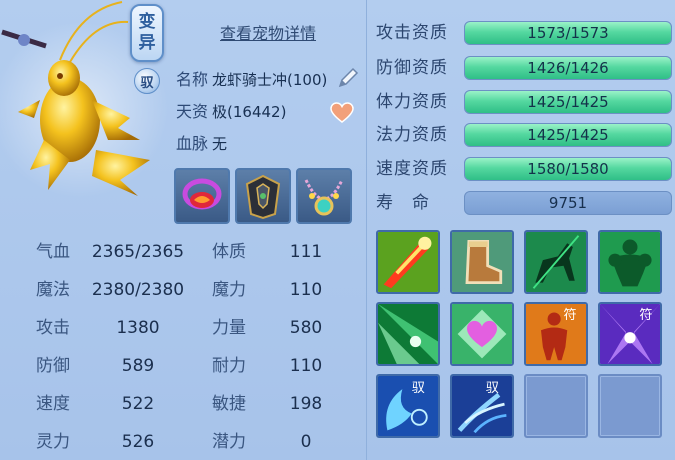 The width and height of the screenshot is (675, 460). I want to click on pet-name-row: 名称 龙虾骑士冲(100), so click(251, 80).